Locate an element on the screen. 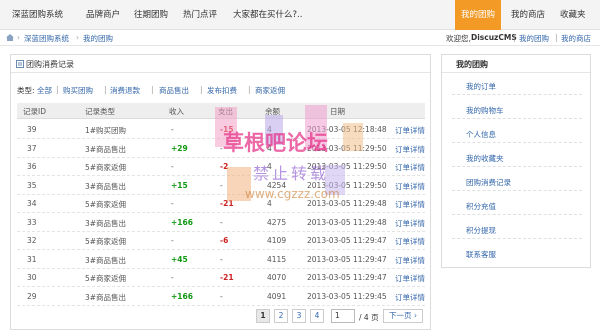  sidebar-item-label: 联系客服 is located at coordinates (481, 254).